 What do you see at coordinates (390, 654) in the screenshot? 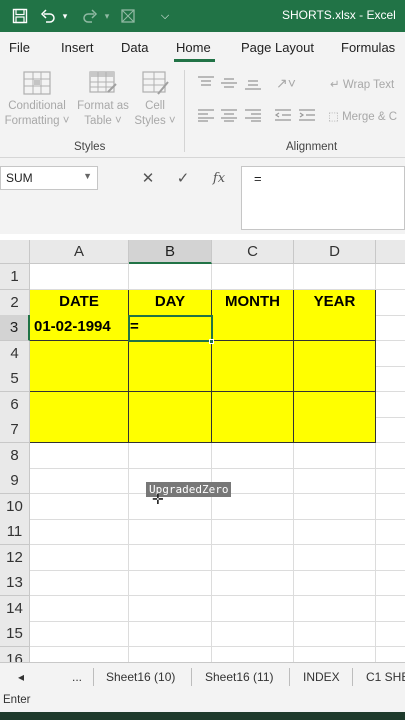
I see `cell-e16` at bounding box center [390, 654].